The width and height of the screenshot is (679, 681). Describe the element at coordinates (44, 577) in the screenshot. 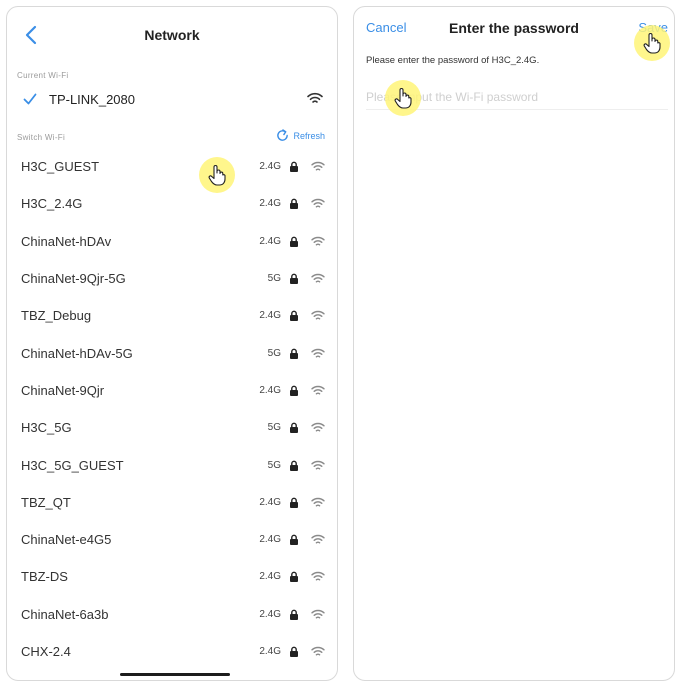

I see `wifi-ssid: TBZ-DS` at that location.